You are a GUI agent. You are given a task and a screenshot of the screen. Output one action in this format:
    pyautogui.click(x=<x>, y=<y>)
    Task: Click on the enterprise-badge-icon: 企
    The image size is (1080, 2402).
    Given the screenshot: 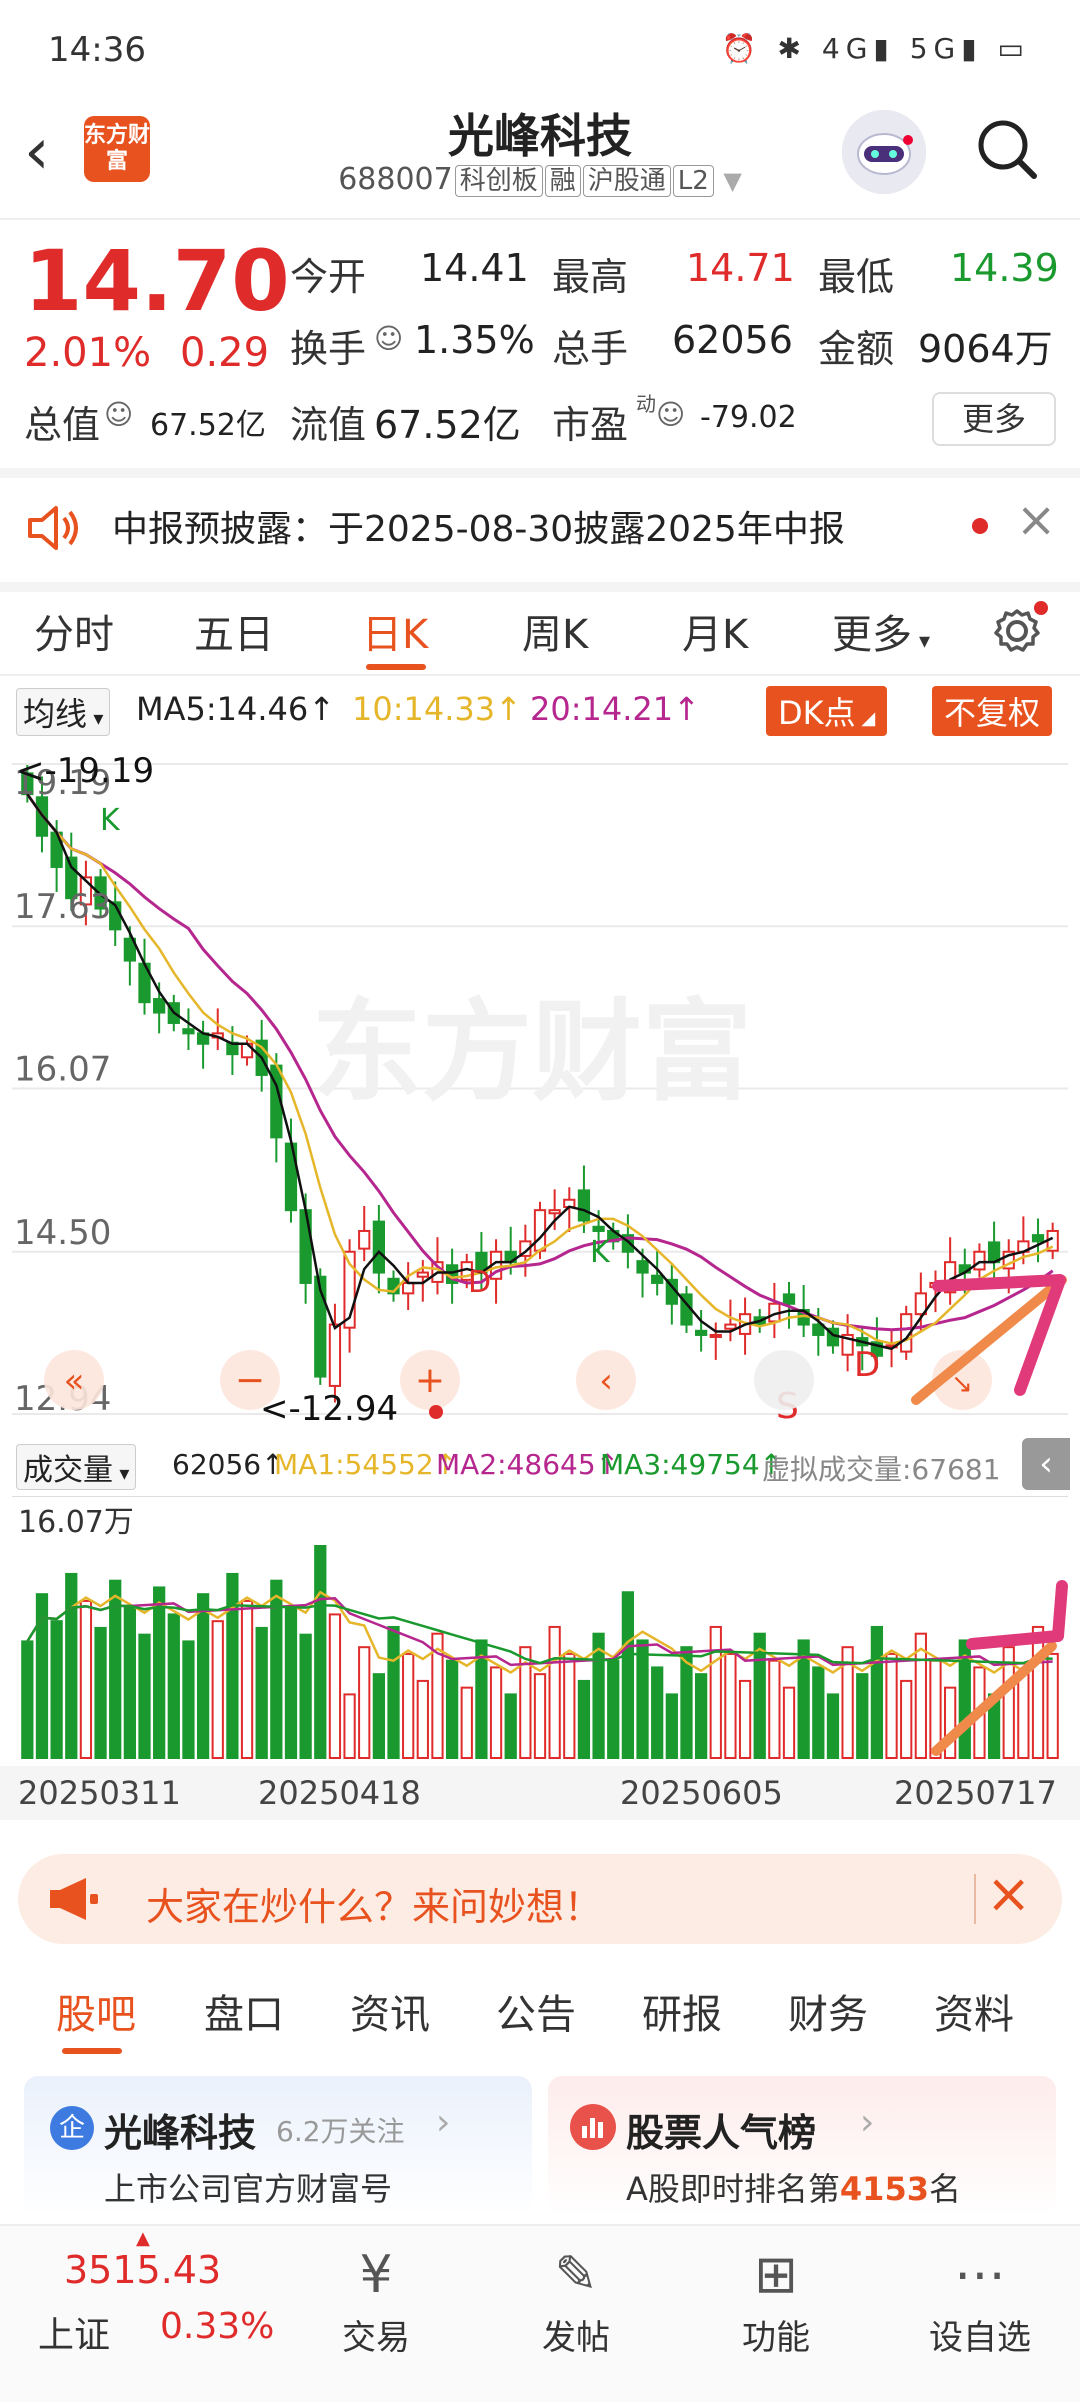 What is the action you would take?
    pyautogui.click(x=72, y=2128)
    